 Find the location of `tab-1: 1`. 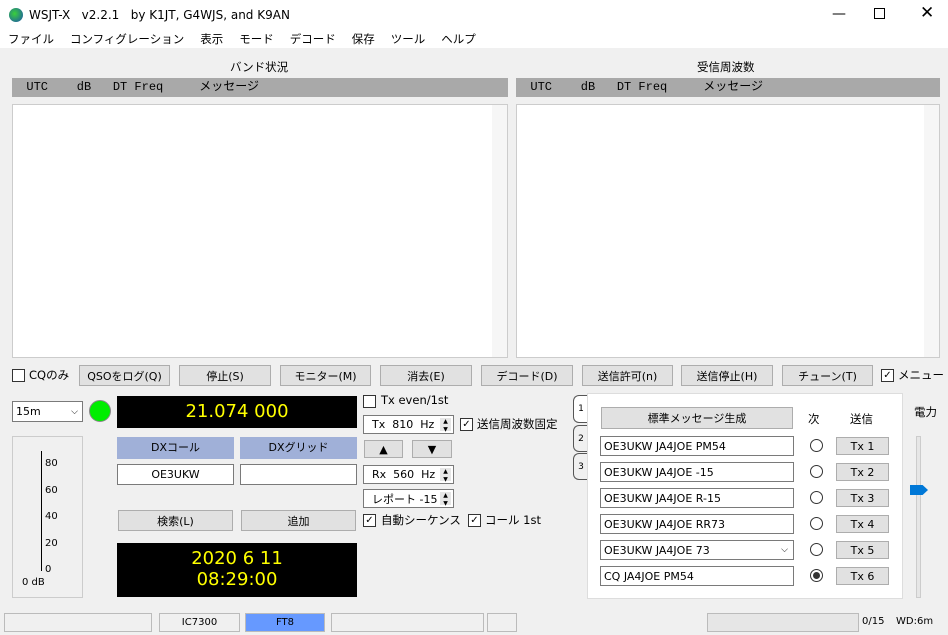

tab-1: 1 is located at coordinates (580, 409).